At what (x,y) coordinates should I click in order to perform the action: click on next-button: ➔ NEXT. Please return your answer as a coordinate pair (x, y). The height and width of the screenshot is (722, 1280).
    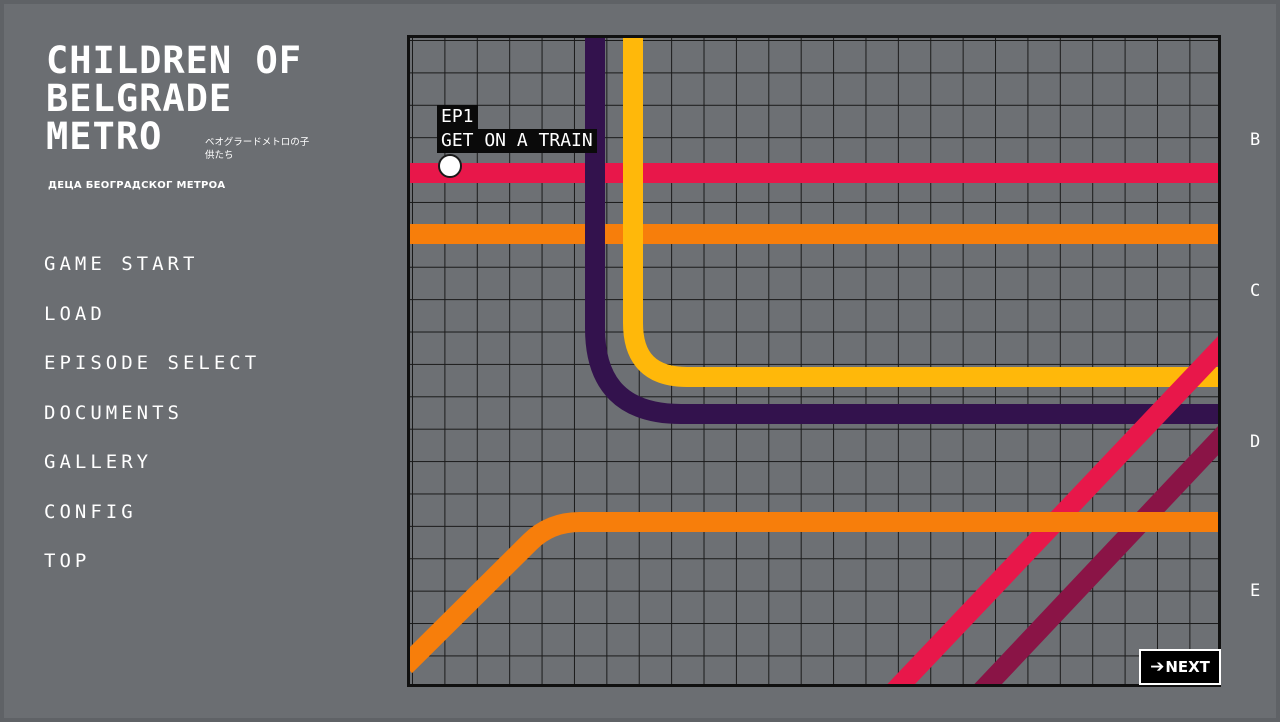
    Looking at the image, I should click on (1180, 667).